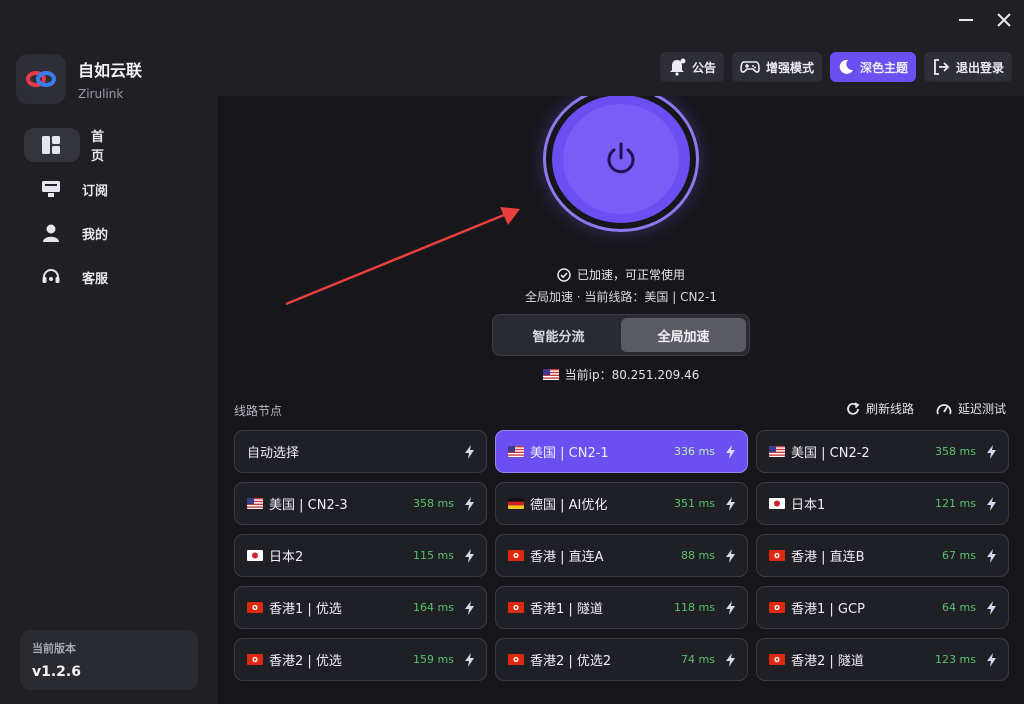 This screenshot has width=1024, height=704. I want to click on current-ip: 当前ip：80.251.209.46, so click(621, 374).